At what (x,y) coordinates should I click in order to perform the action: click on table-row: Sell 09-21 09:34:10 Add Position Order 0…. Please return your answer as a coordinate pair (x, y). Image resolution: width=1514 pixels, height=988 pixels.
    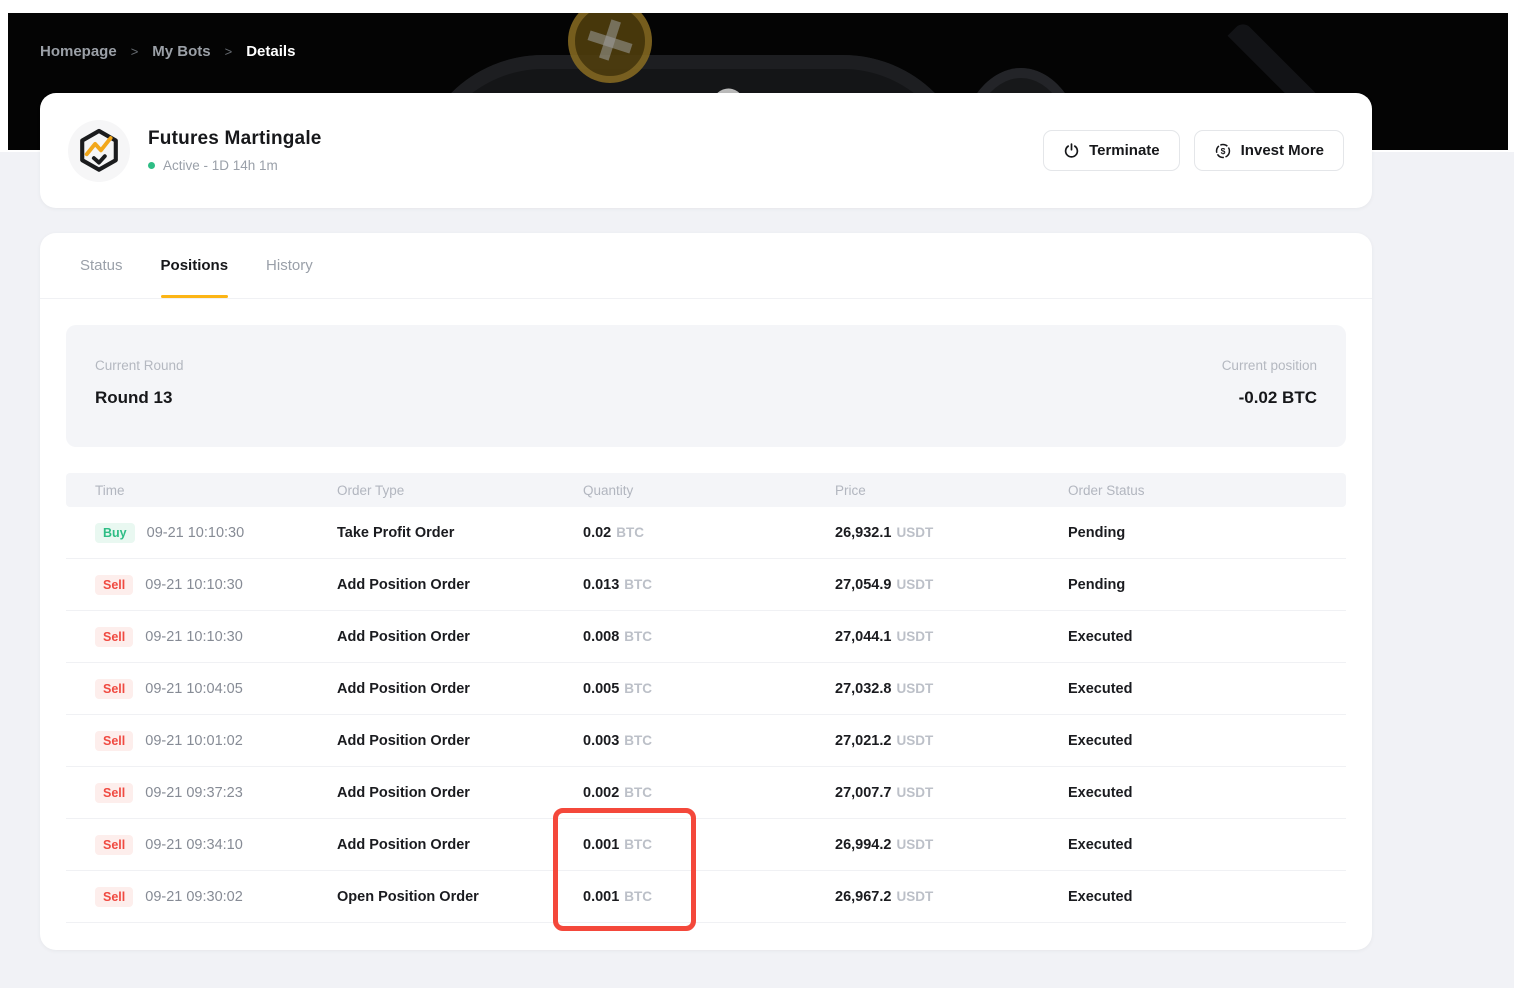
    Looking at the image, I should click on (706, 845).